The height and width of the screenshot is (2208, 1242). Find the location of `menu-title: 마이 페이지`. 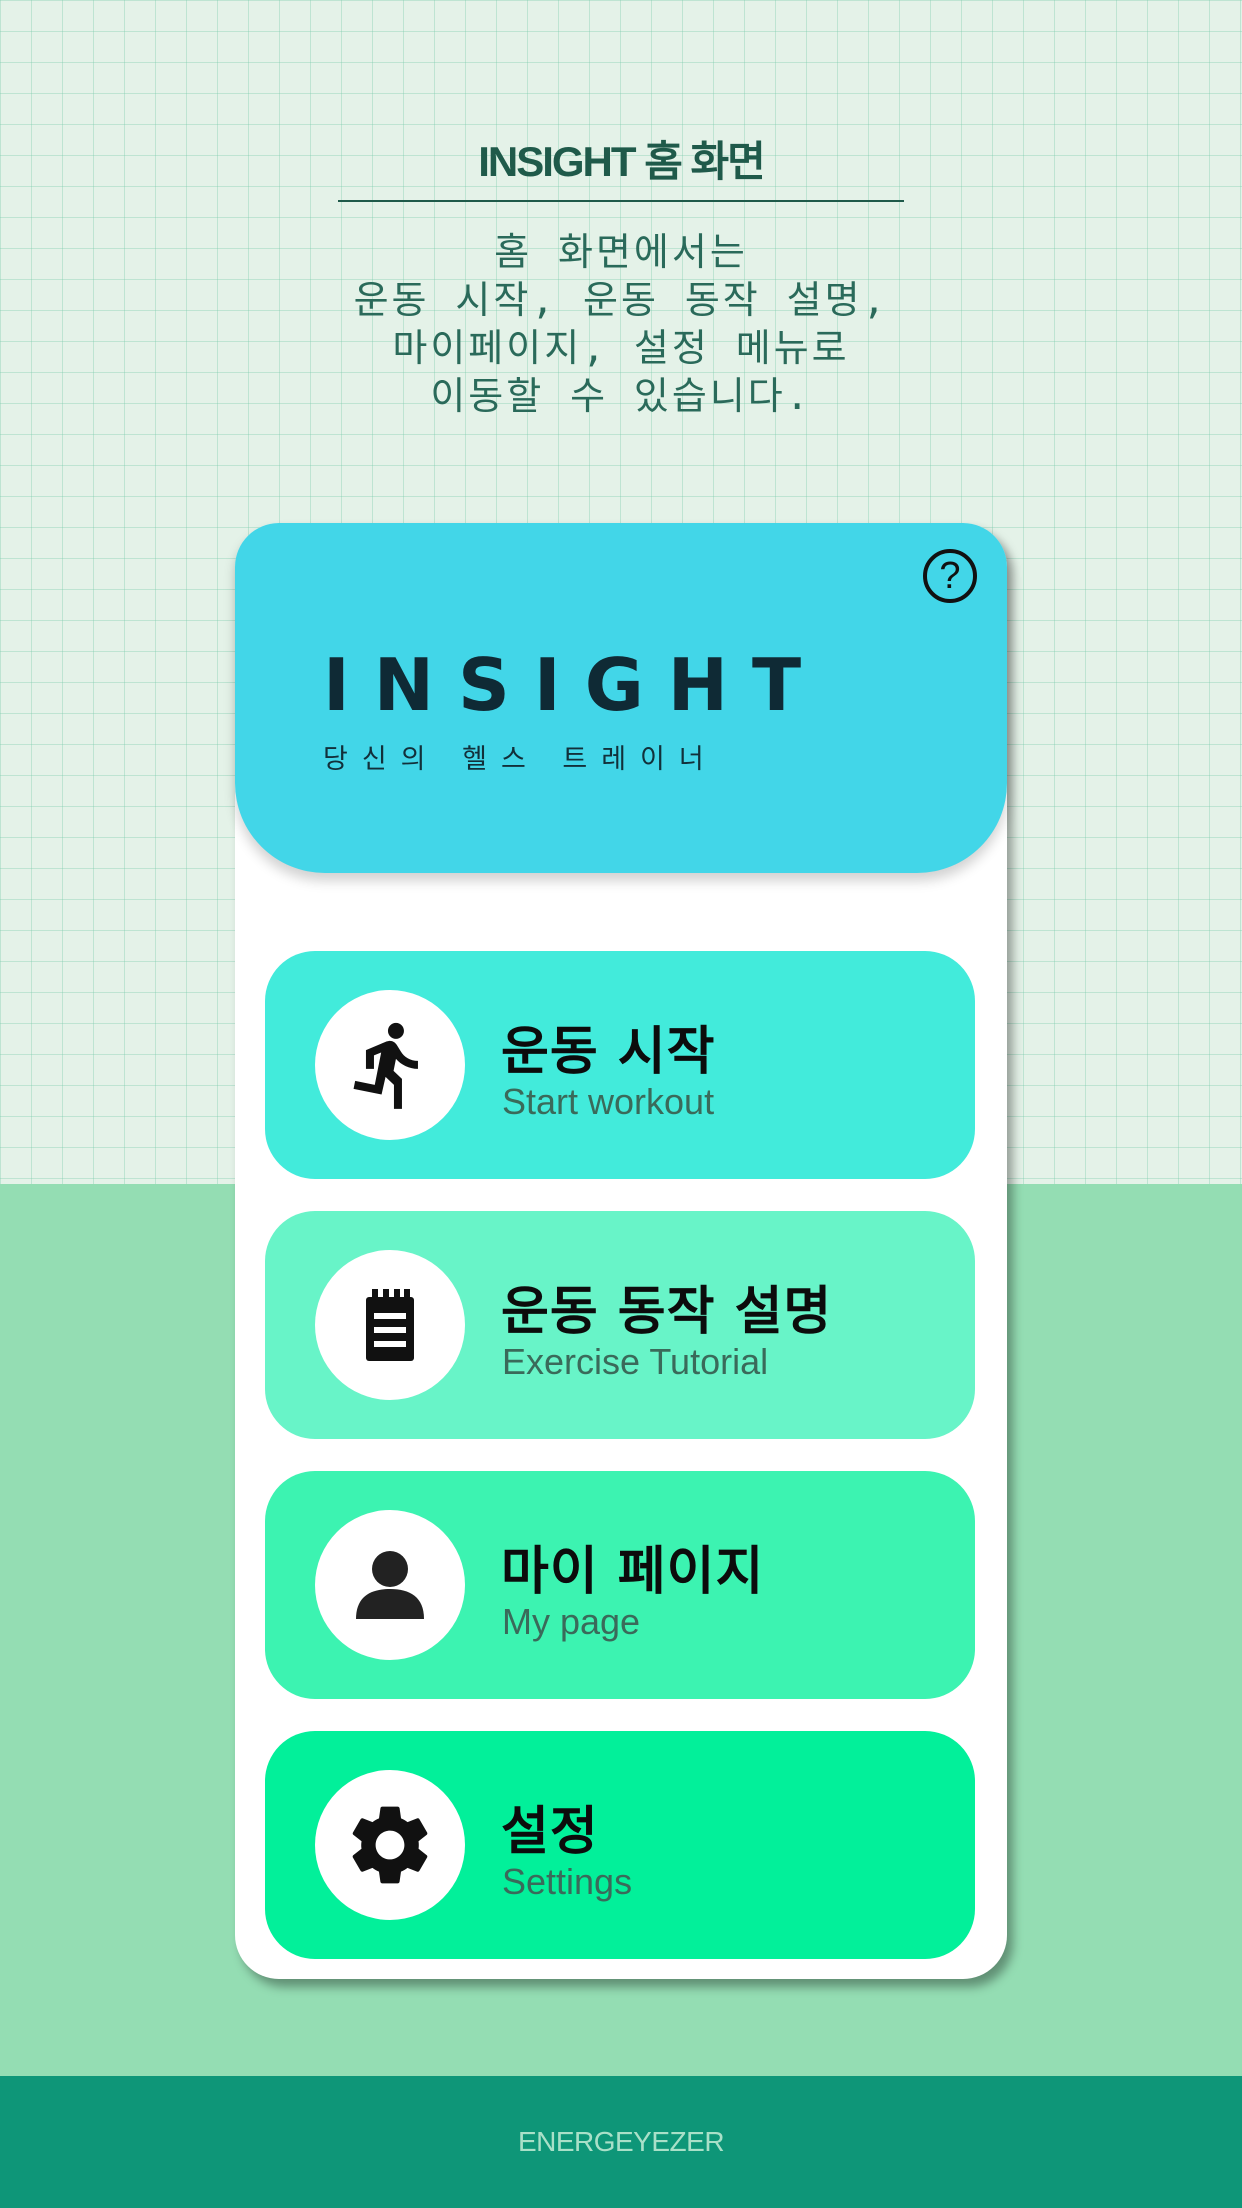

menu-title: 마이 페이지 is located at coordinates (633, 1572).